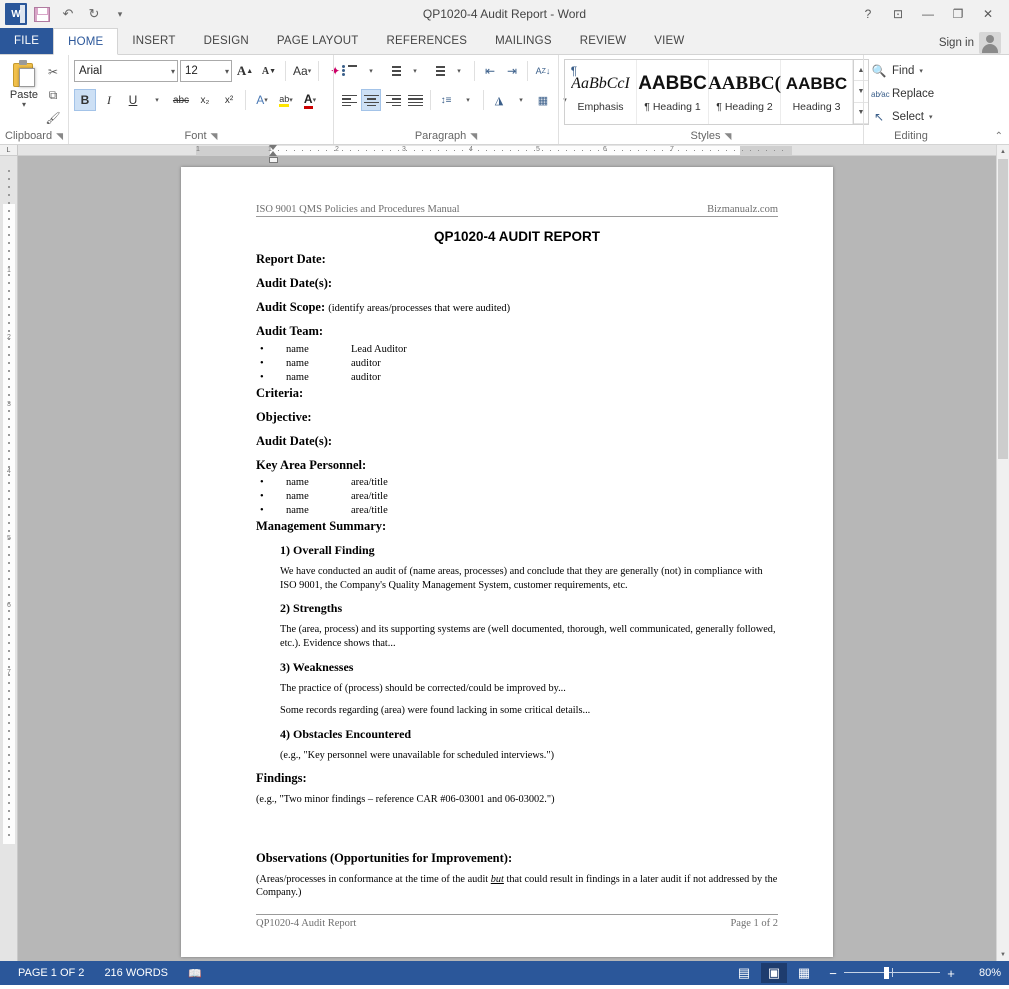 The width and height of the screenshot is (1009, 989). What do you see at coordinates (24, 83) in the screenshot?
I see `paste-button: Paste ▾` at bounding box center [24, 83].